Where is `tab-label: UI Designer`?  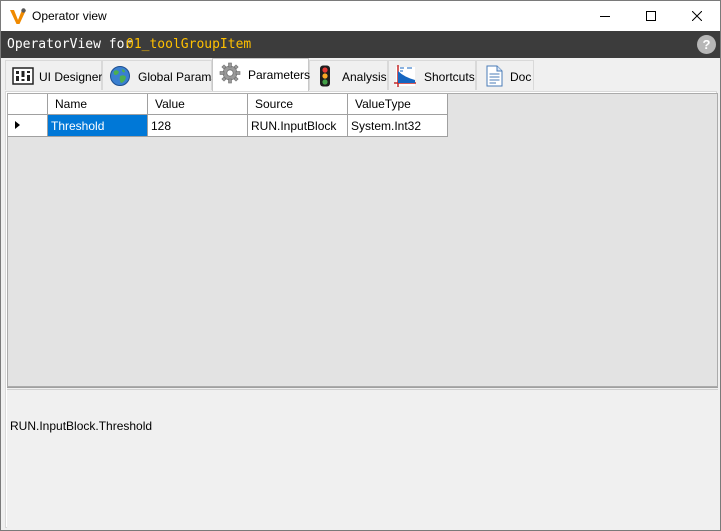
tab-label: UI Designer is located at coordinates (71, 77).